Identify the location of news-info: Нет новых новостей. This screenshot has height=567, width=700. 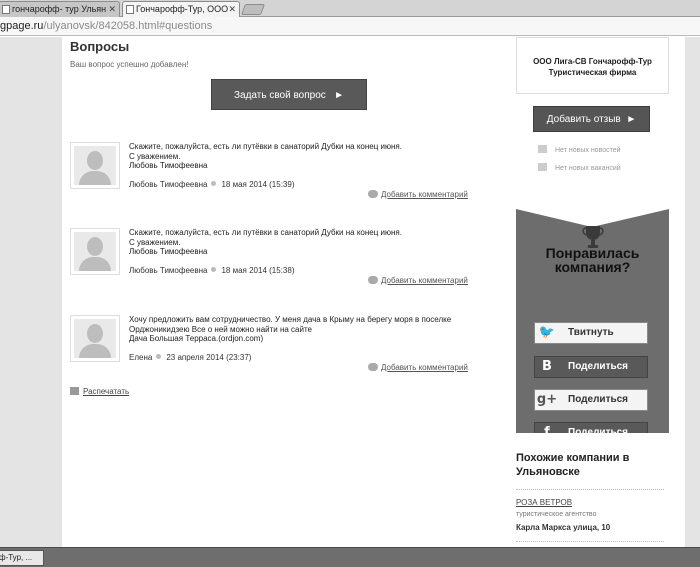
(579, 149).